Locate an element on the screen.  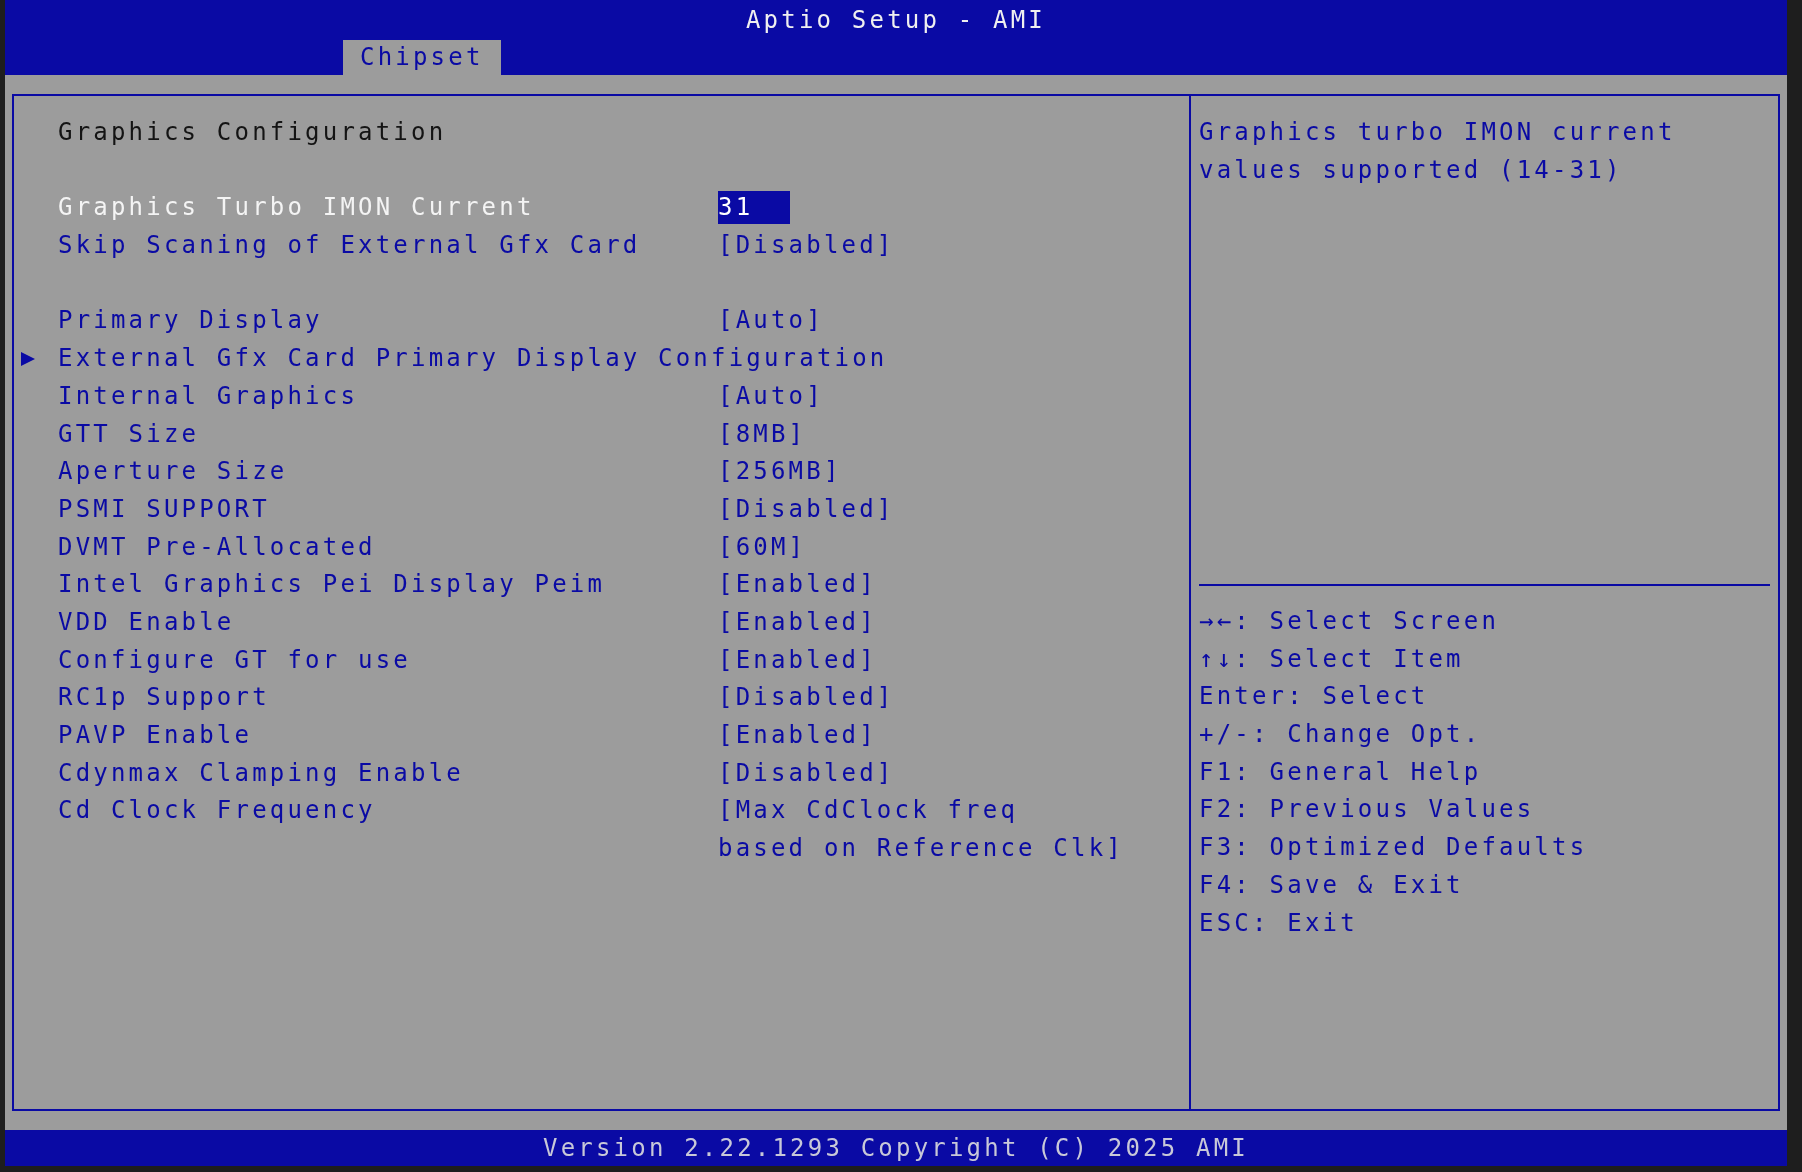
setting-label: Configure GT for use is located at coordinates (234, 660).